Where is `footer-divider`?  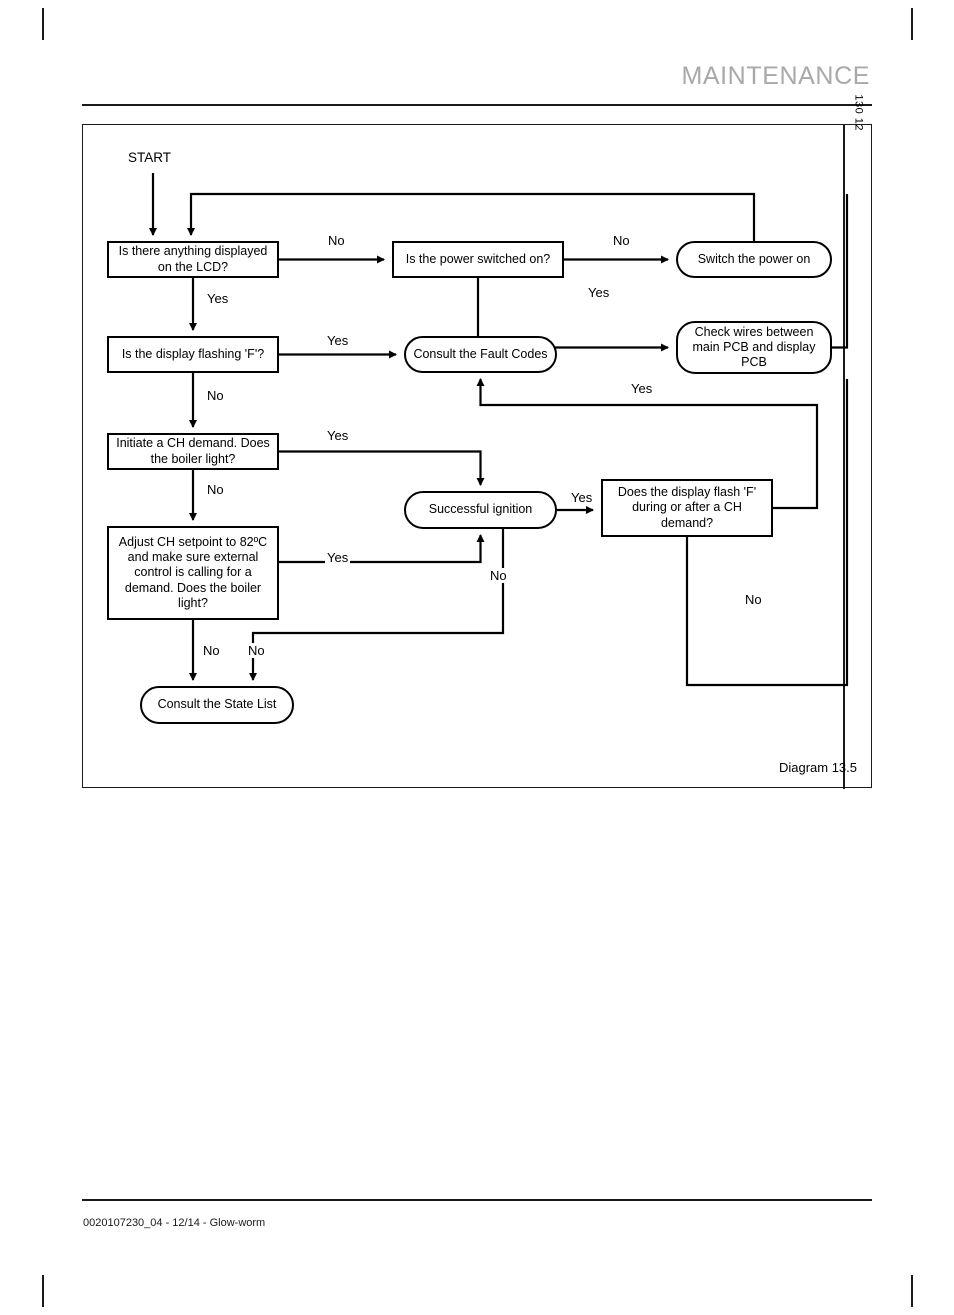
footer-divider is located at coordinates (477, 1200).